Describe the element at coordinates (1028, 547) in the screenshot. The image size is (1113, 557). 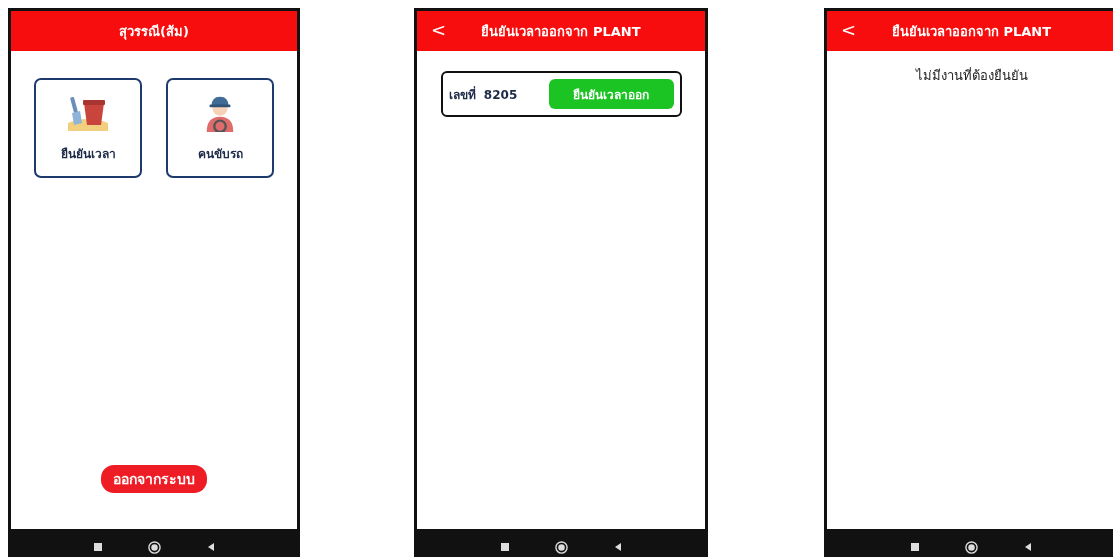
I see `back-icon` at that location.